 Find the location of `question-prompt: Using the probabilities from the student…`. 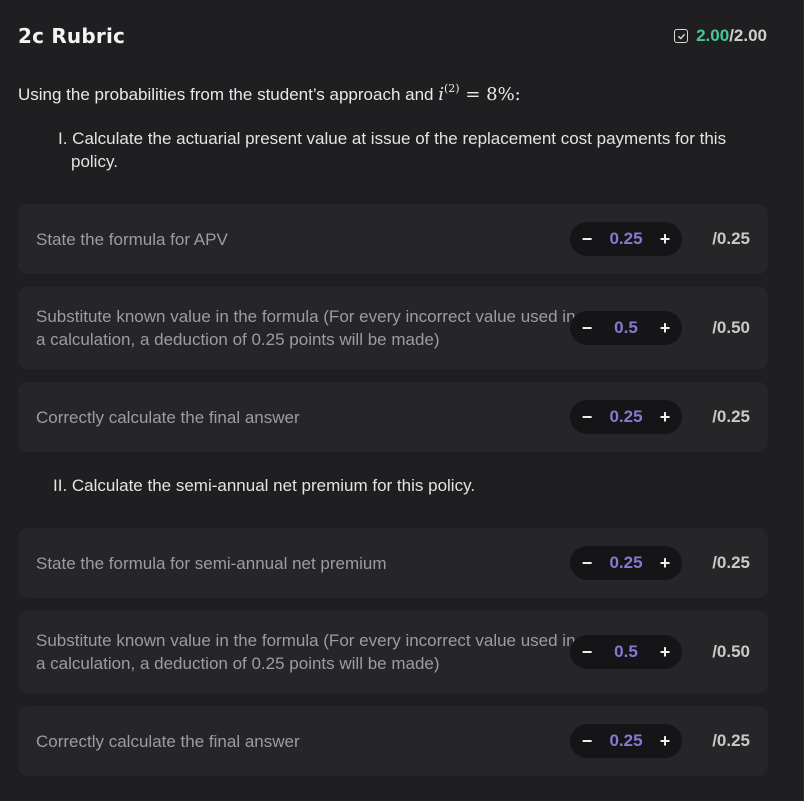

question-prompt: Using the probabilities from the student… is located at coordinates (269, 93).